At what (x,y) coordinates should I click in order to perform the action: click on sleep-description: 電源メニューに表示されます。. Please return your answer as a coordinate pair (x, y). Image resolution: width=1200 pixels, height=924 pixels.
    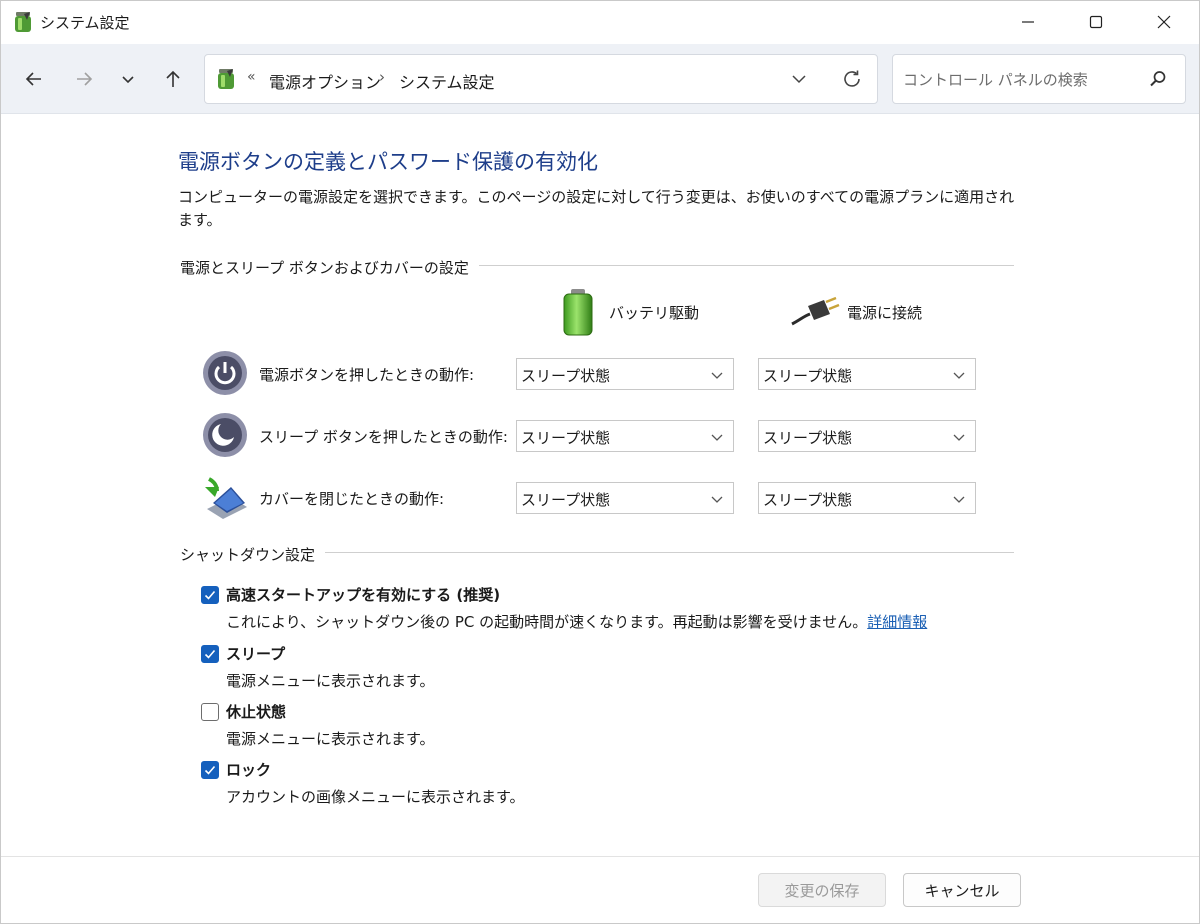
    Looking at the image, I should click on (330, 681).